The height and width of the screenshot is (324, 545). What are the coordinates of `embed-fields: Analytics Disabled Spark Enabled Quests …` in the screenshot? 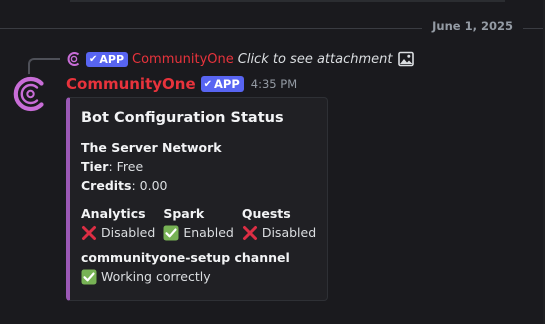 It's located at (204, 223).